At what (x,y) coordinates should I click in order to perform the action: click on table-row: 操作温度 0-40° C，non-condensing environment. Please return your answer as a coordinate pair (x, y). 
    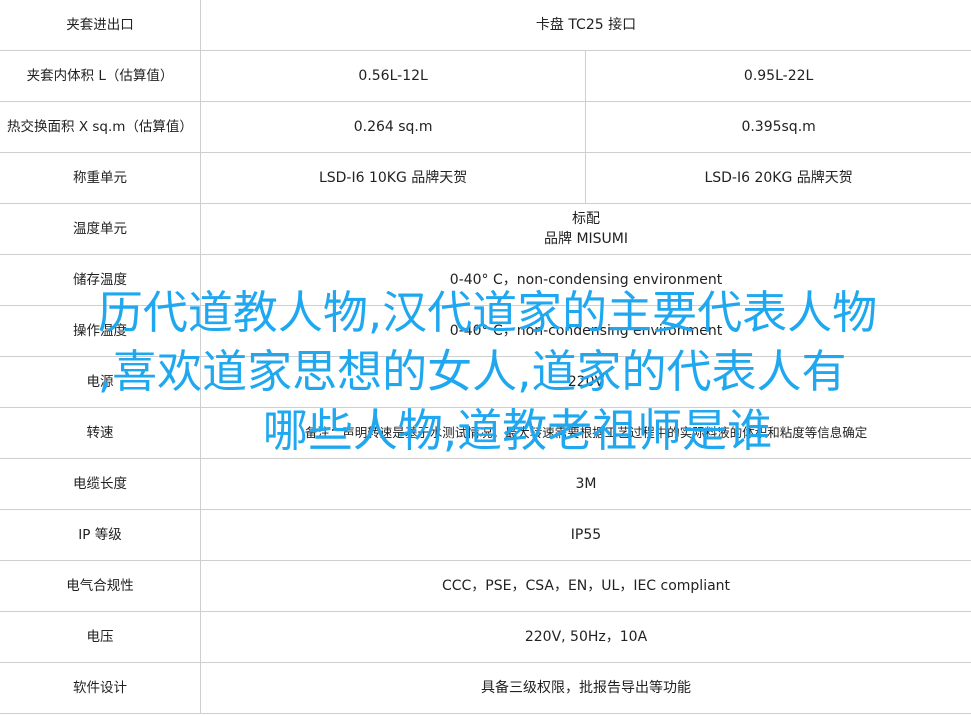
    Looking at the image, I should click on (485, 331).